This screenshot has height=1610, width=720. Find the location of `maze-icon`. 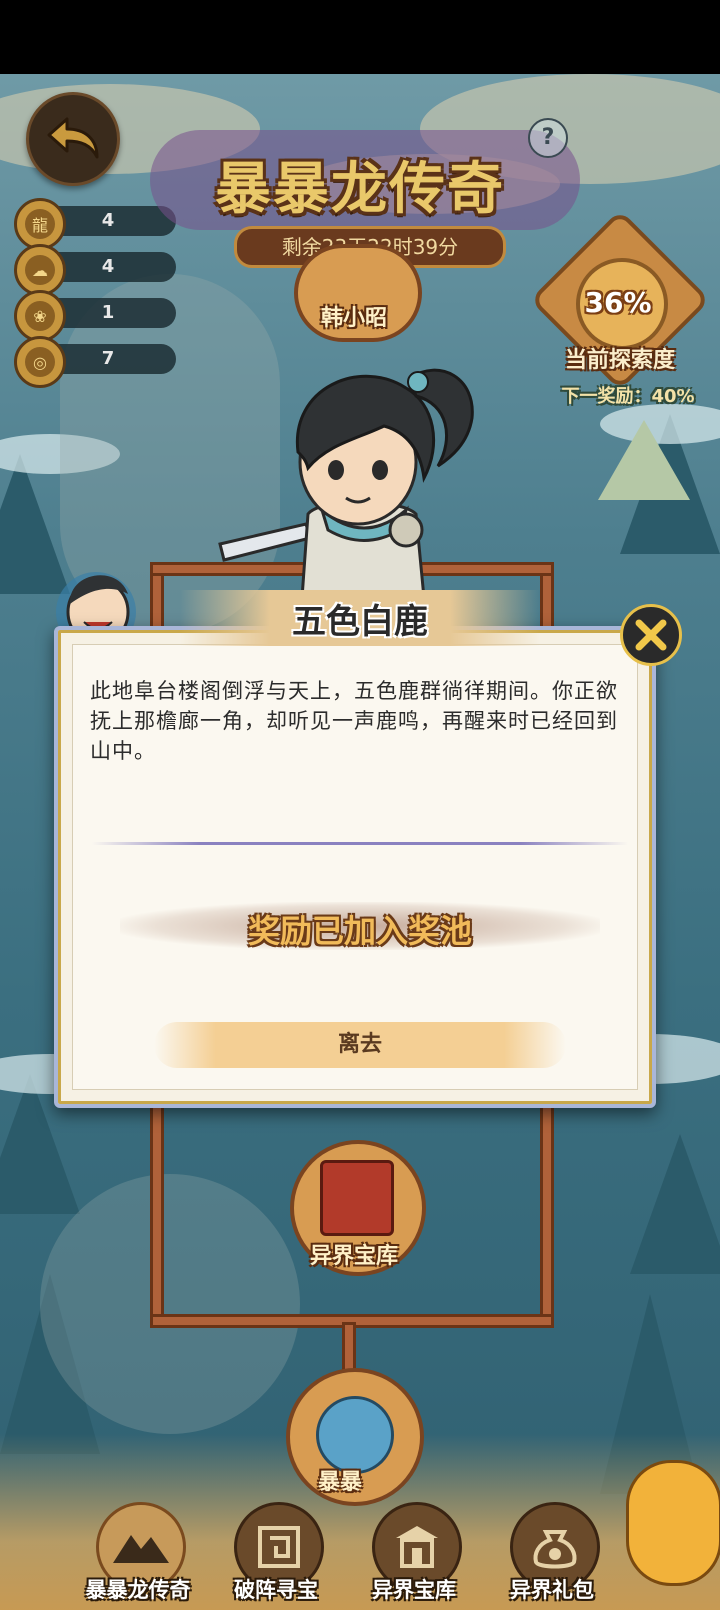

maze-icon is located at coordinates (279, 1547).